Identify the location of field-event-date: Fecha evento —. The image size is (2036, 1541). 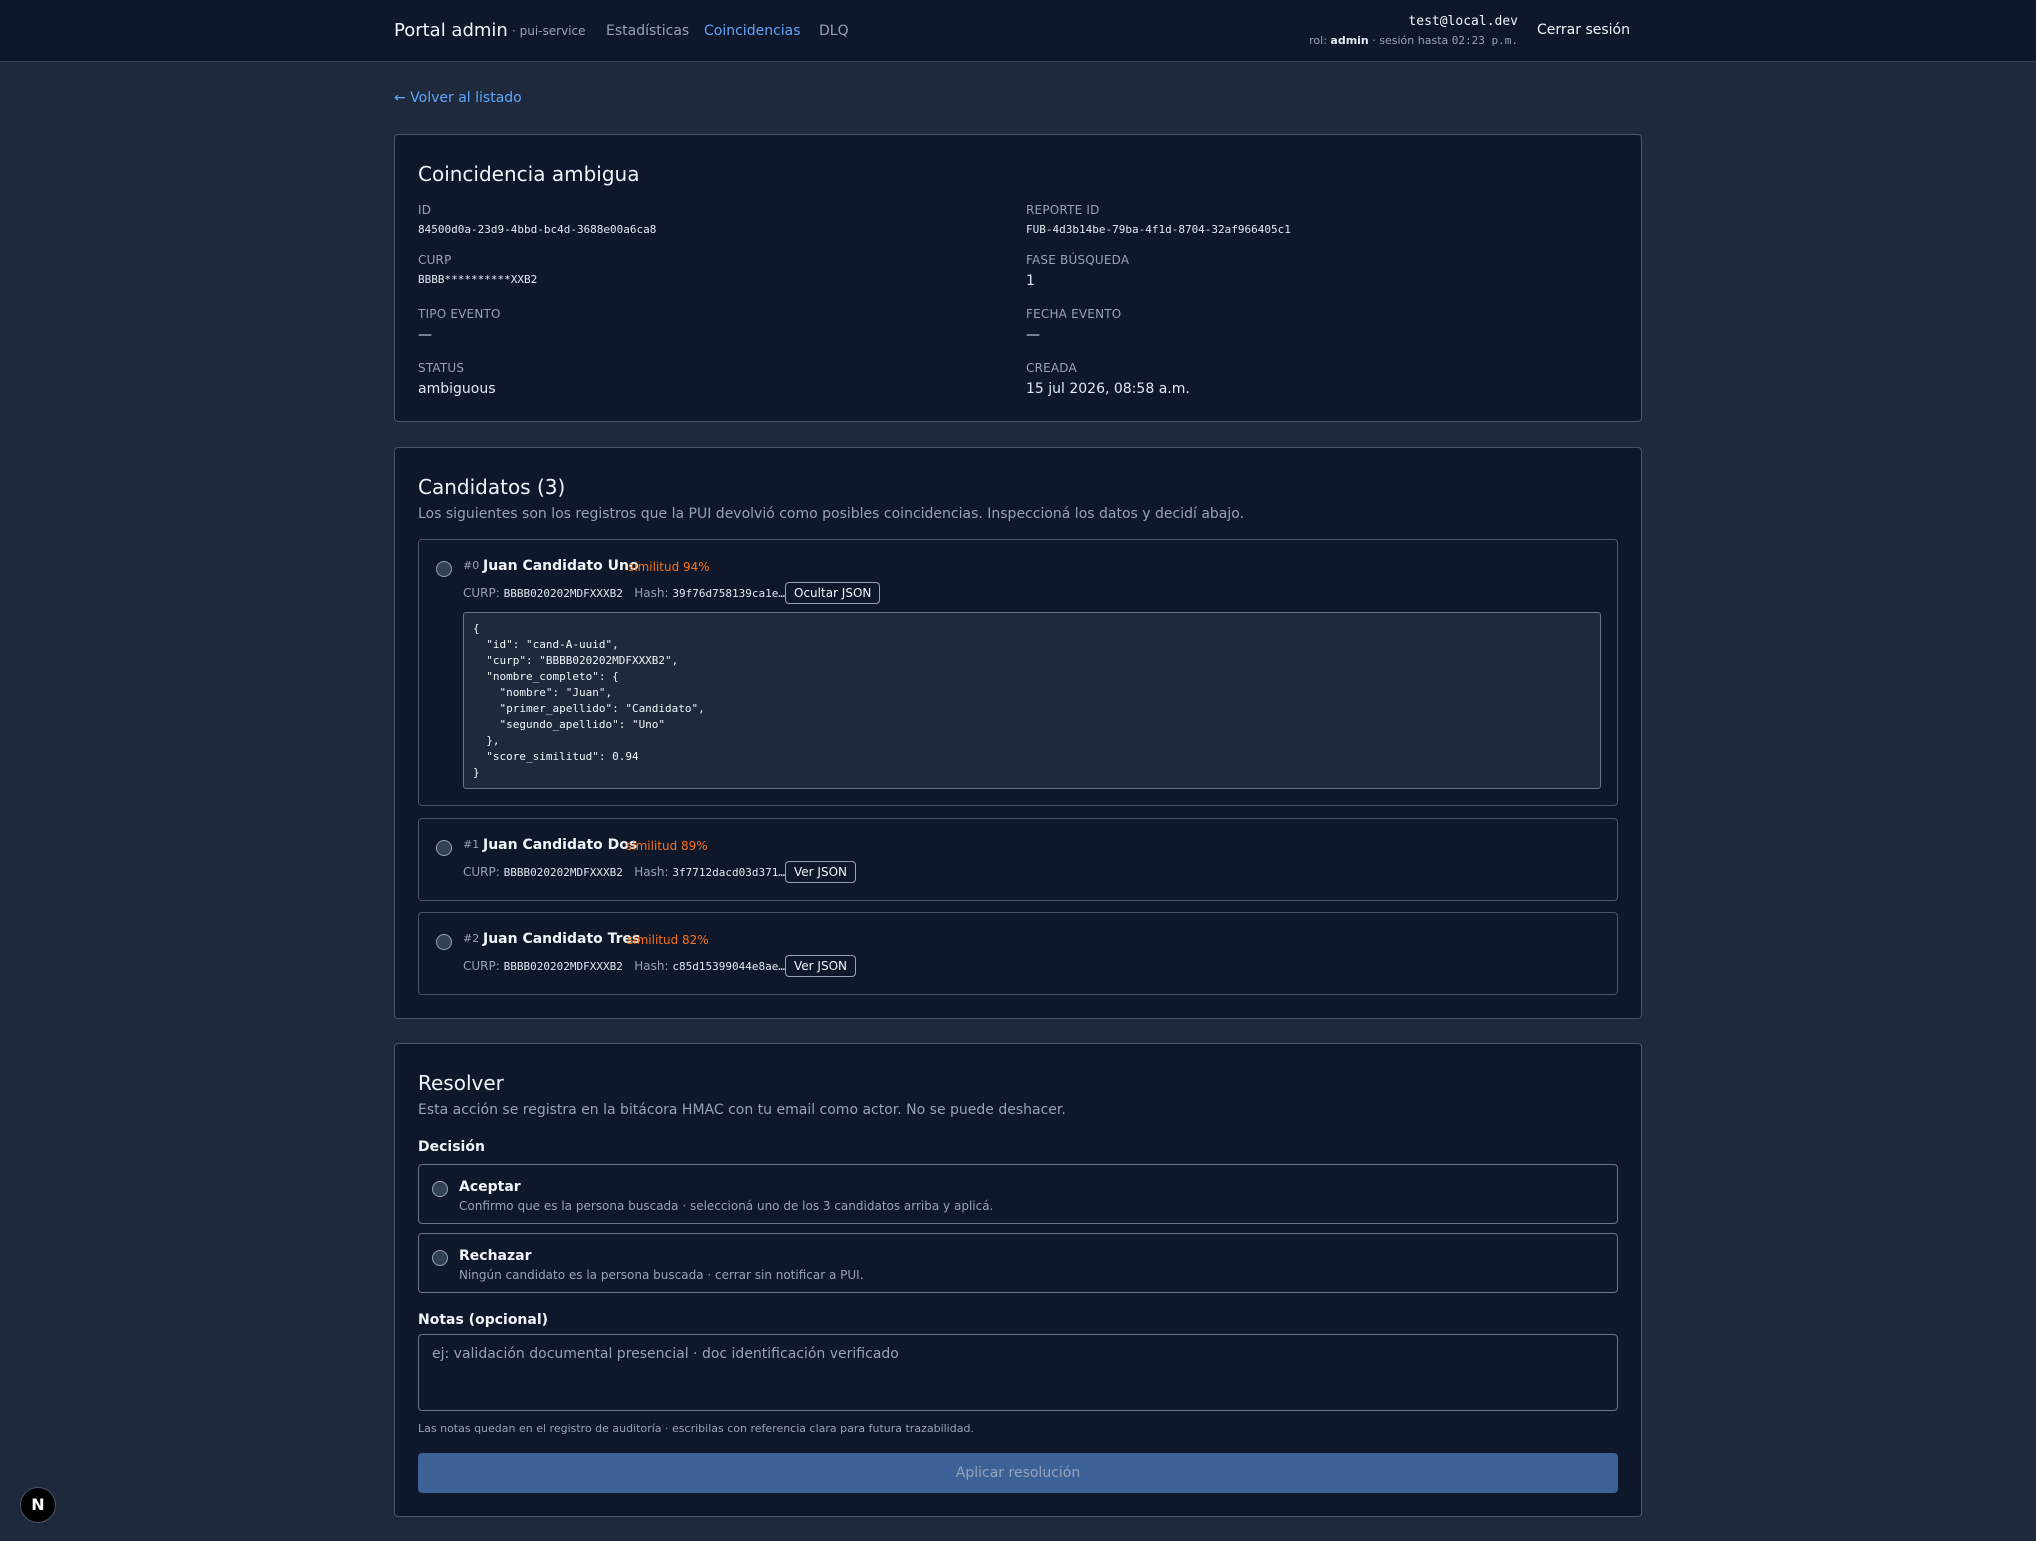
(1306, 325).